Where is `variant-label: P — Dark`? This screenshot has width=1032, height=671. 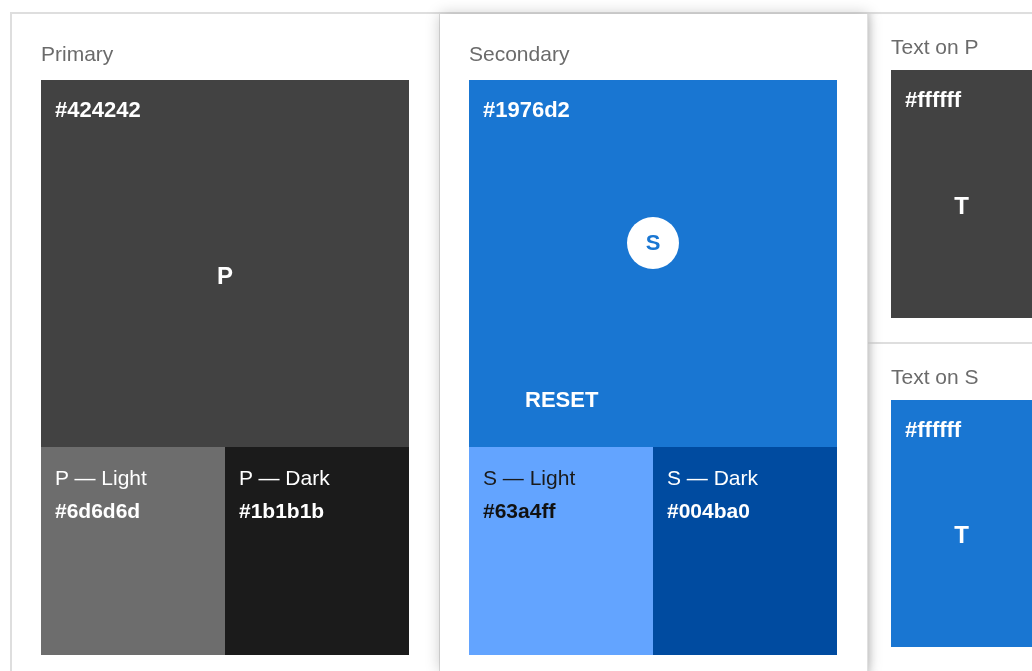 variant-label: P — Dark is located at coordinates (284, 478).